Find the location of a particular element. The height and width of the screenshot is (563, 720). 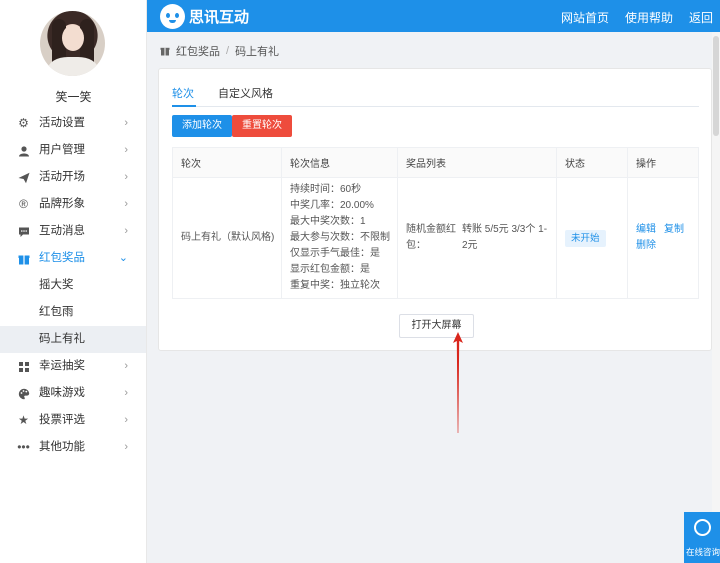

sidebar-item-label: 其他功能 is located at coordinates (62, 447).